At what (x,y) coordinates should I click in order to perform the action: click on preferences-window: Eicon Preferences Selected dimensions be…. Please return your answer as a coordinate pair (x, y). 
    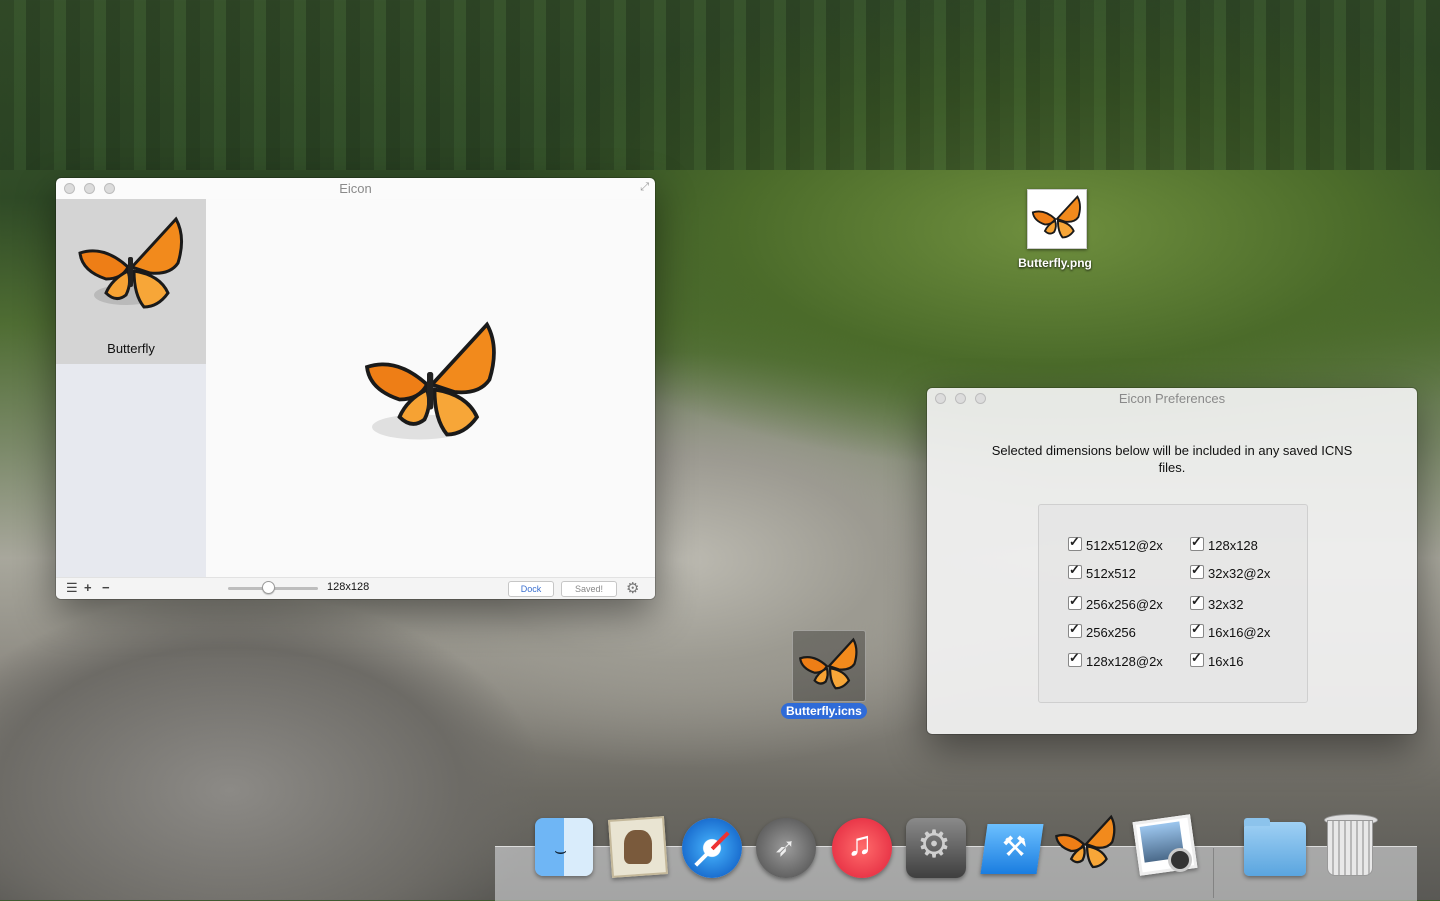
    Looking at the image, I should click on (1172, 561).